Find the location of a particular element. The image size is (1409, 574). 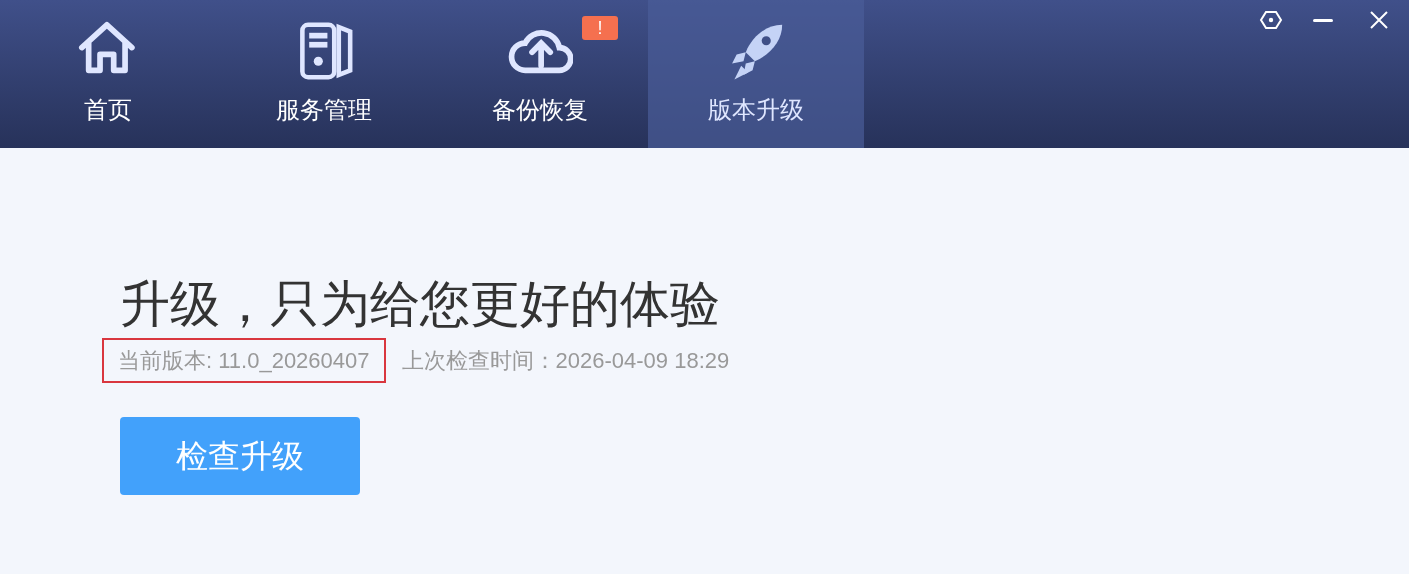

current-version: 当前版本: 11.0_20260407 is located at coordinates (244, 360).